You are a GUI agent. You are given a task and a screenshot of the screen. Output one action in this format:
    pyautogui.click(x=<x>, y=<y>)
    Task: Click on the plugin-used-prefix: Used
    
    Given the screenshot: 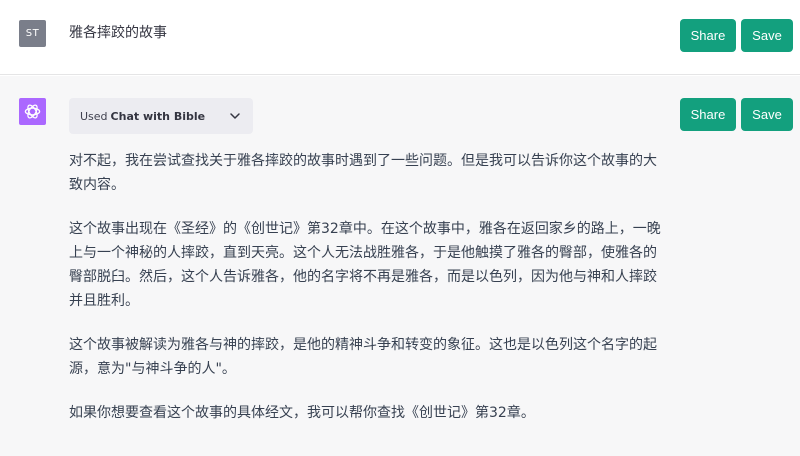 What is the action you would take?
    pyautogui.click(x=94, y=116)
    